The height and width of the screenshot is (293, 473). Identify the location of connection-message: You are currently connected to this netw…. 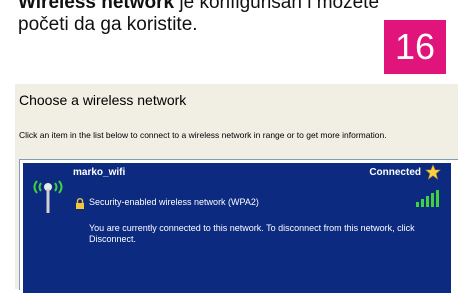
(252, 233).